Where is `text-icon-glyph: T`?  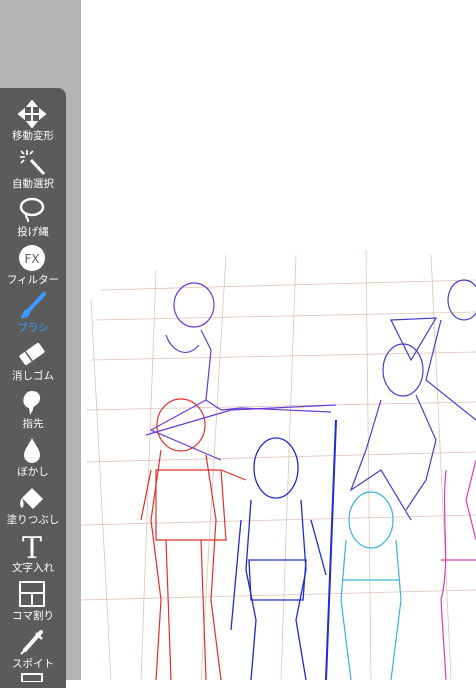 text-icon-glyph: T is located at coordinates (32, 546).